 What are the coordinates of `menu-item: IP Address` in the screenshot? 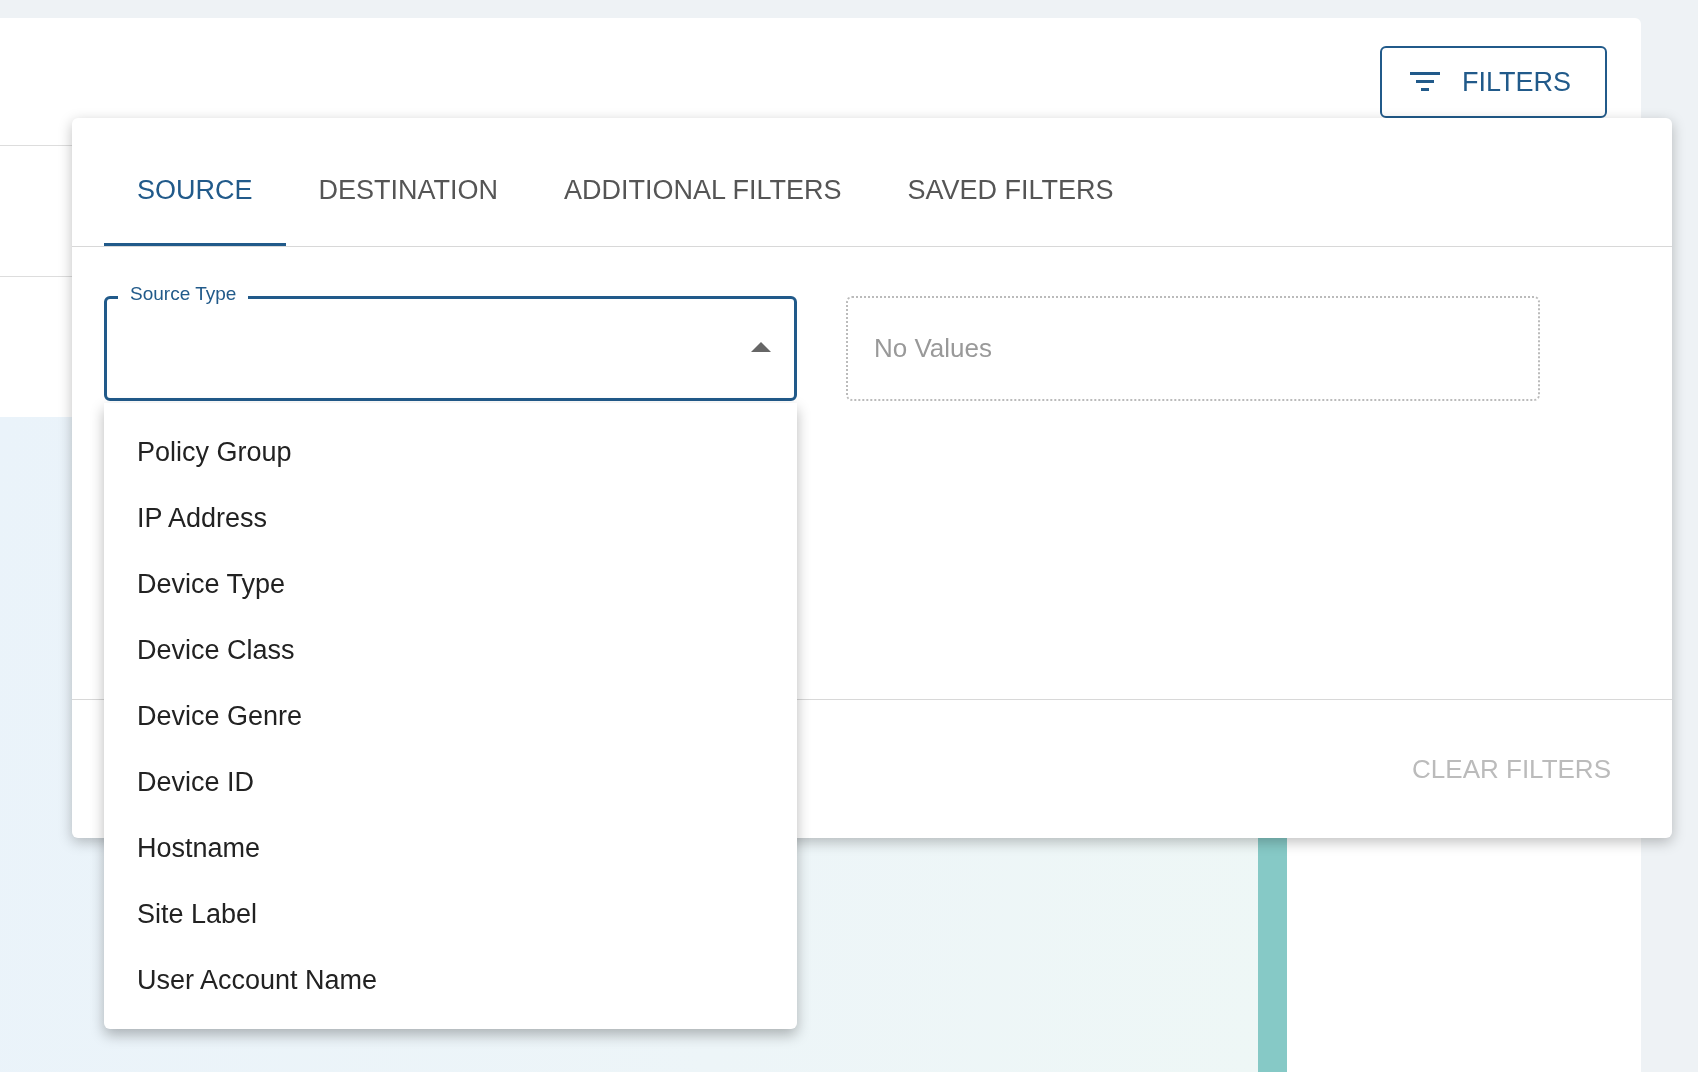 It's located at (450, 518).